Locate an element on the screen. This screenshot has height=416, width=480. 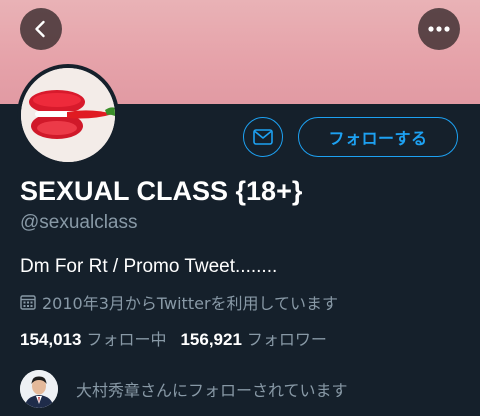
following-stat: 154,013 フォロー中 is located at coordinates (93, 338).